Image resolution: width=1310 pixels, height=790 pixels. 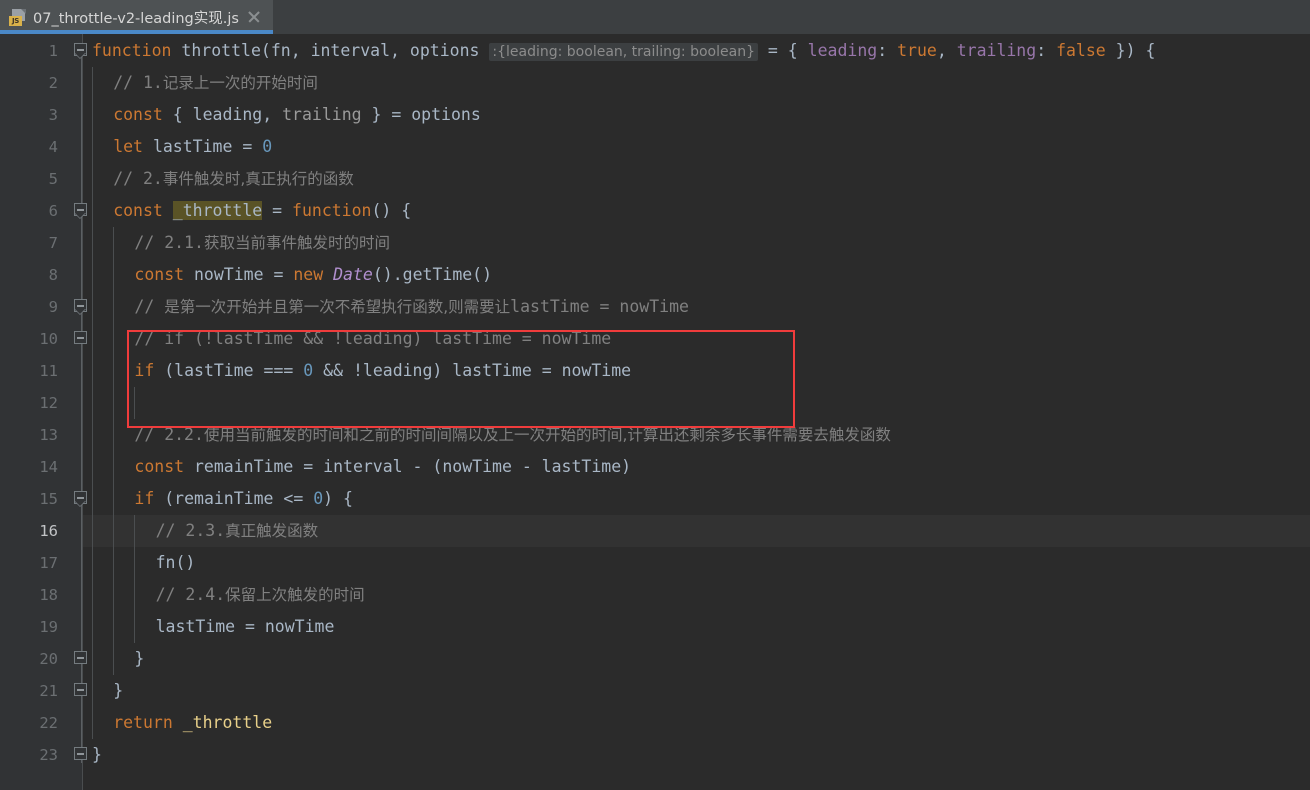 I want to click on code-token: (remainTime <=, so click(x=239, y=498).